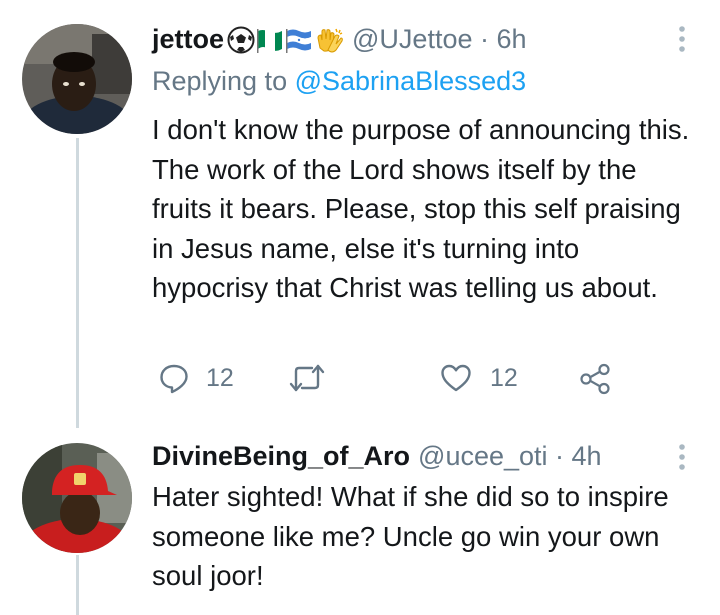  I want to click on tweet-header: DivineBeing_of_Aro @ucee_oti · 4h, so click(377, 456).